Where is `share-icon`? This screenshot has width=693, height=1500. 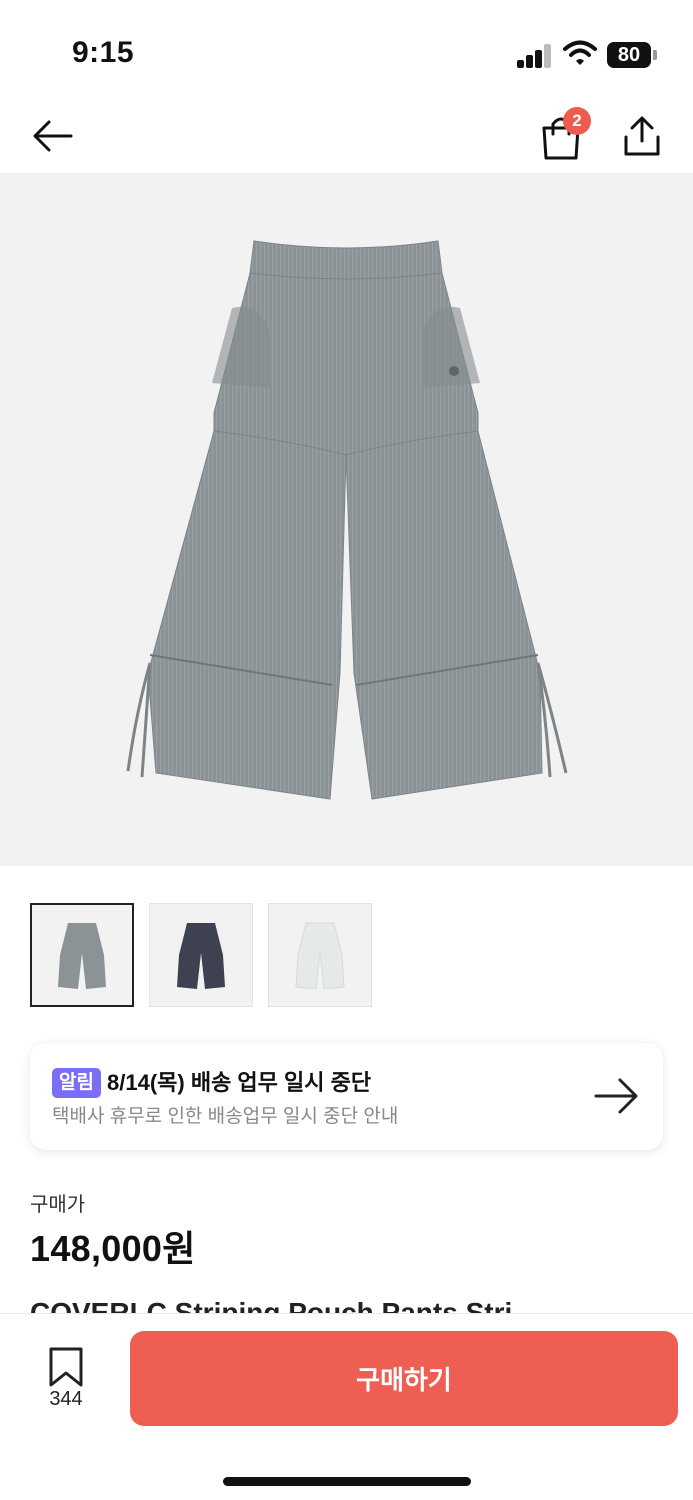
share-icon is located at coordinates (642, 136).